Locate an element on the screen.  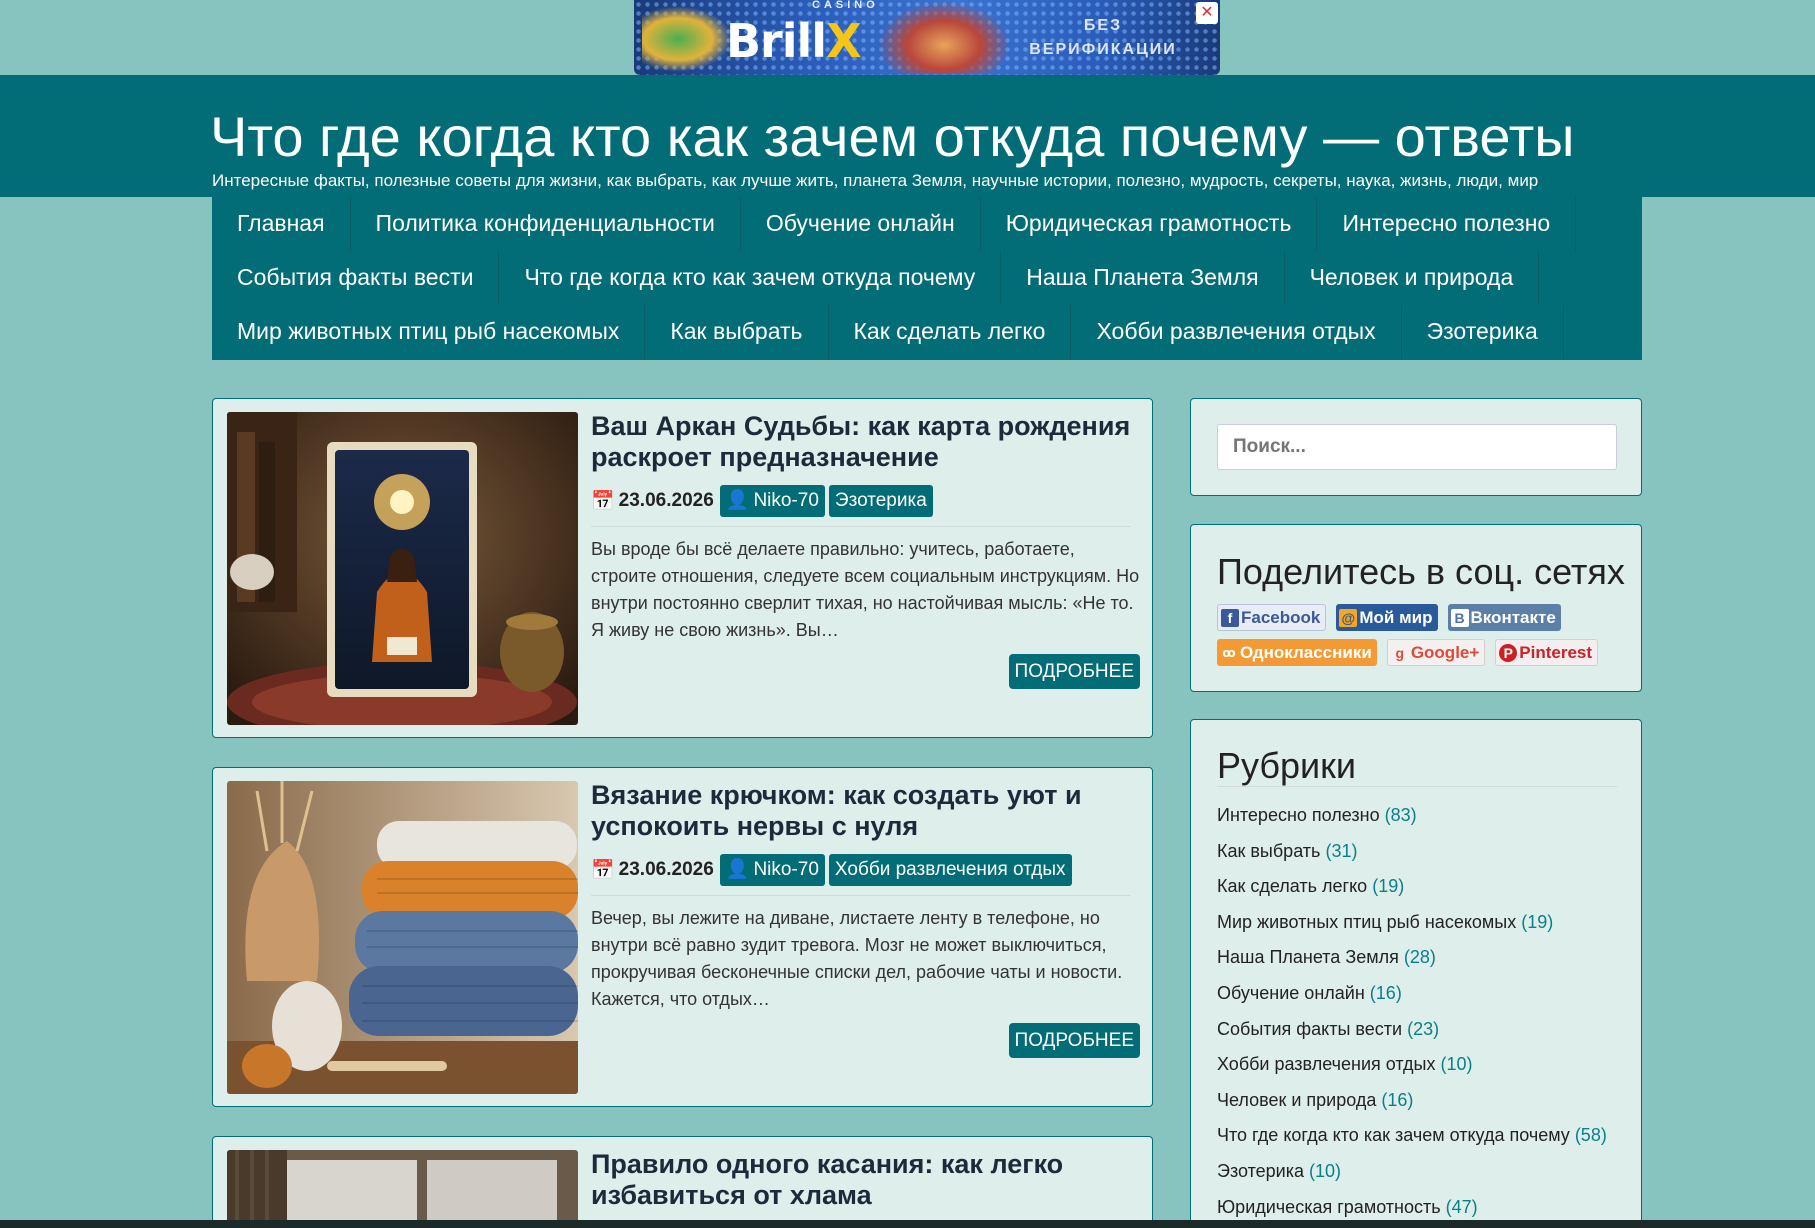
mail-at-icon: @ is located at coordinates (1348, 617).